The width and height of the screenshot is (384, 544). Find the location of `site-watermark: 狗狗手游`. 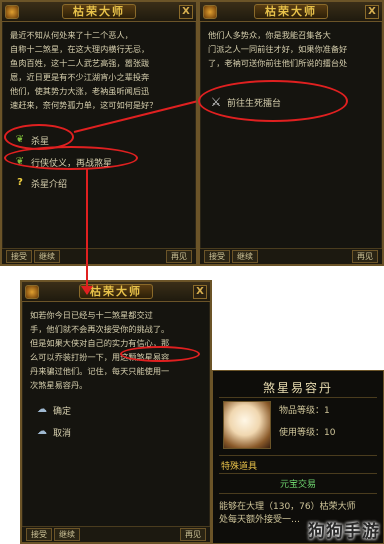

site-watermark: 狗狗手游 is located at coordinates (344, 532).